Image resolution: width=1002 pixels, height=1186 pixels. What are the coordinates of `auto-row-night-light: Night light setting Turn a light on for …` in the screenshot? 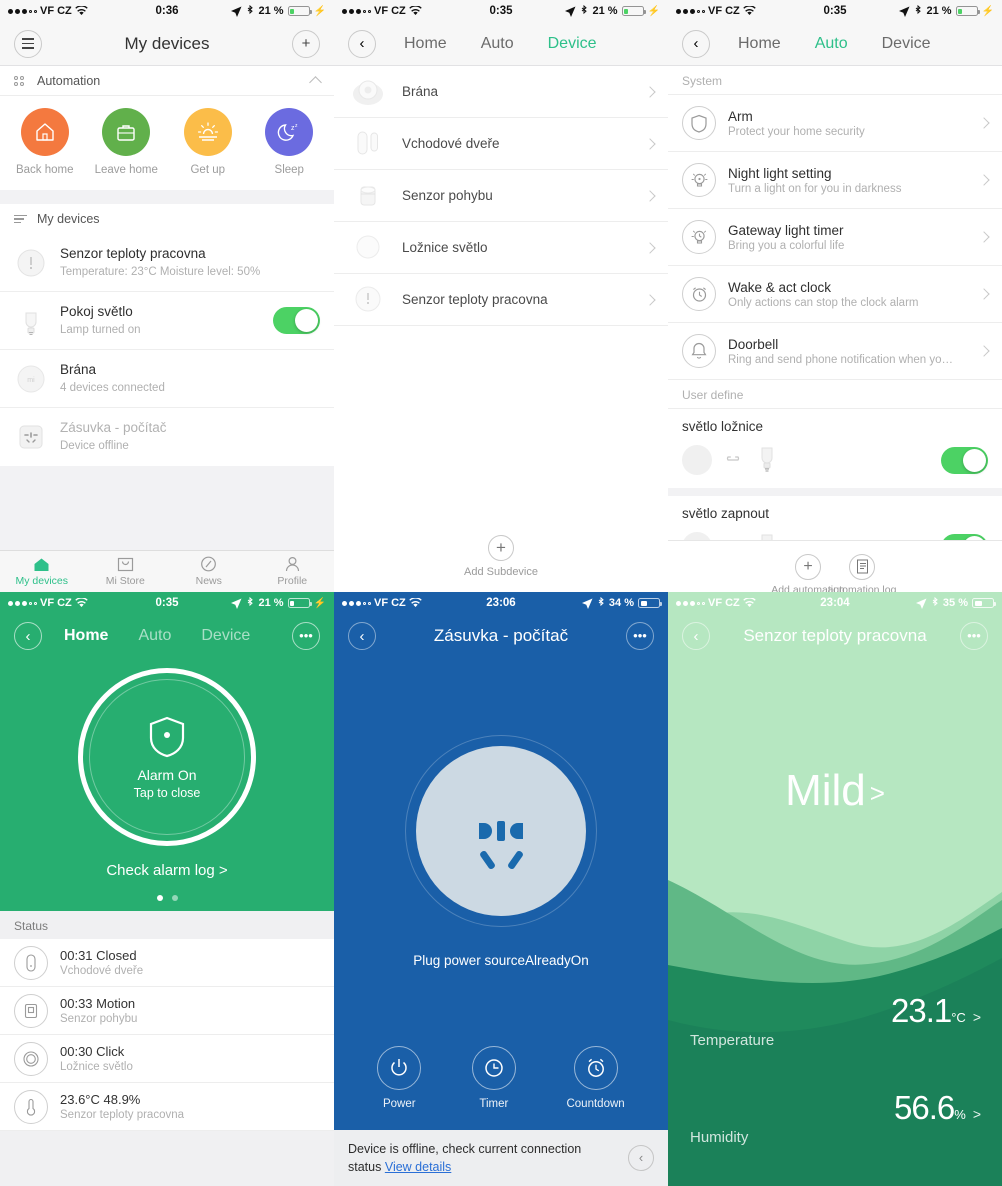 It's located at (835, 180).